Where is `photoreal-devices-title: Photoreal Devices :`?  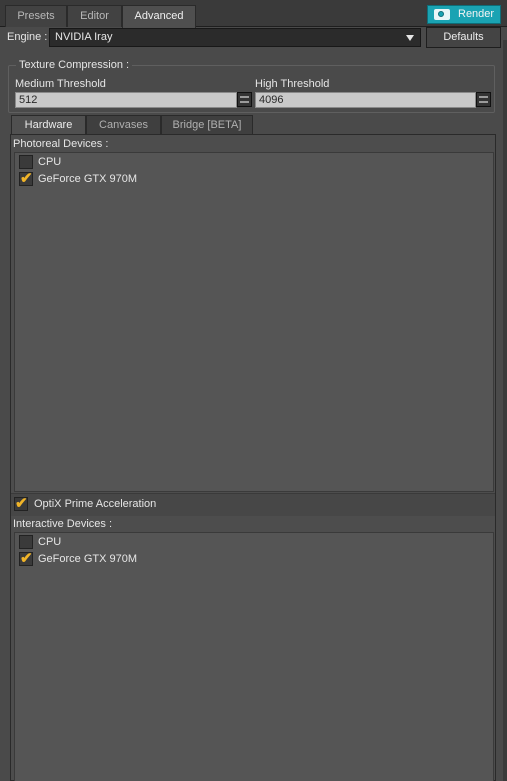 photoreal-devices-title: Photoreal Devices : is located at coordinates (61, 144).